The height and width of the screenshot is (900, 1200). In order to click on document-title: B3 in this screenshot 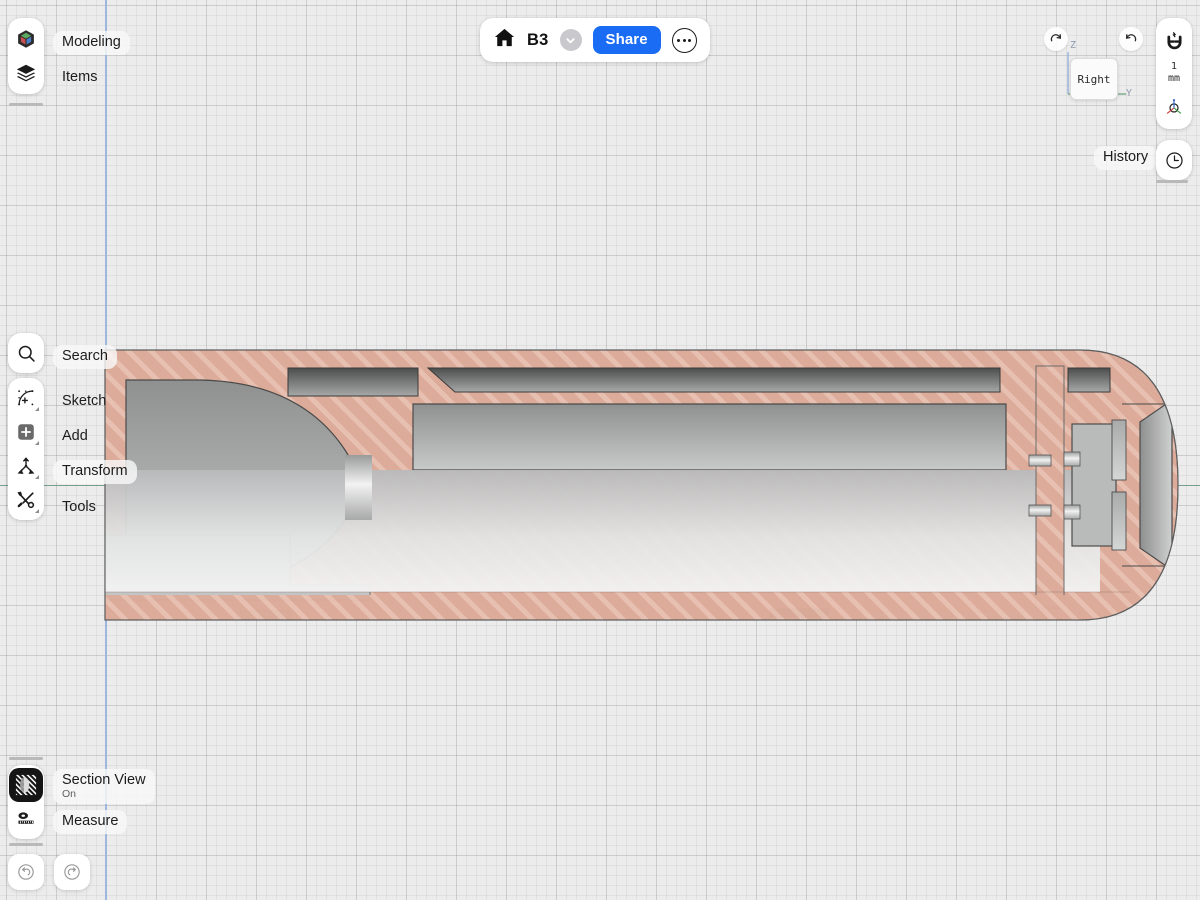, I will do `click(538, 40)`.